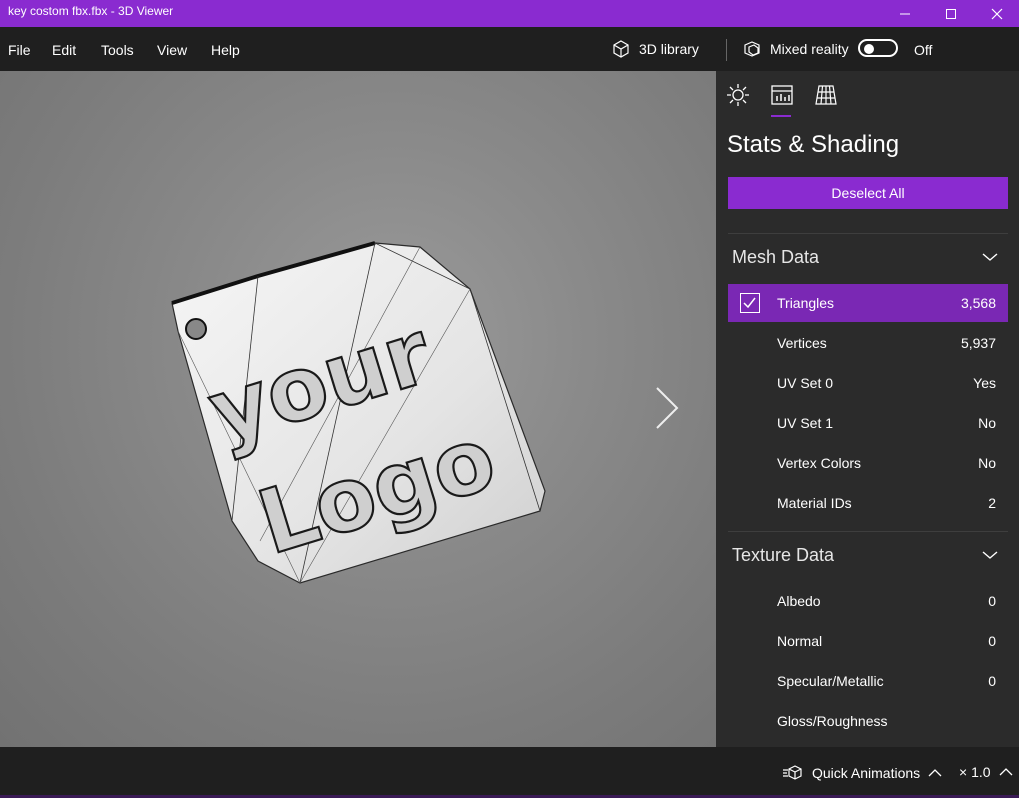 Image resolution: width=1019 pixels, height=798 pixels. I want to click on cube-icon, so click(621, 49).